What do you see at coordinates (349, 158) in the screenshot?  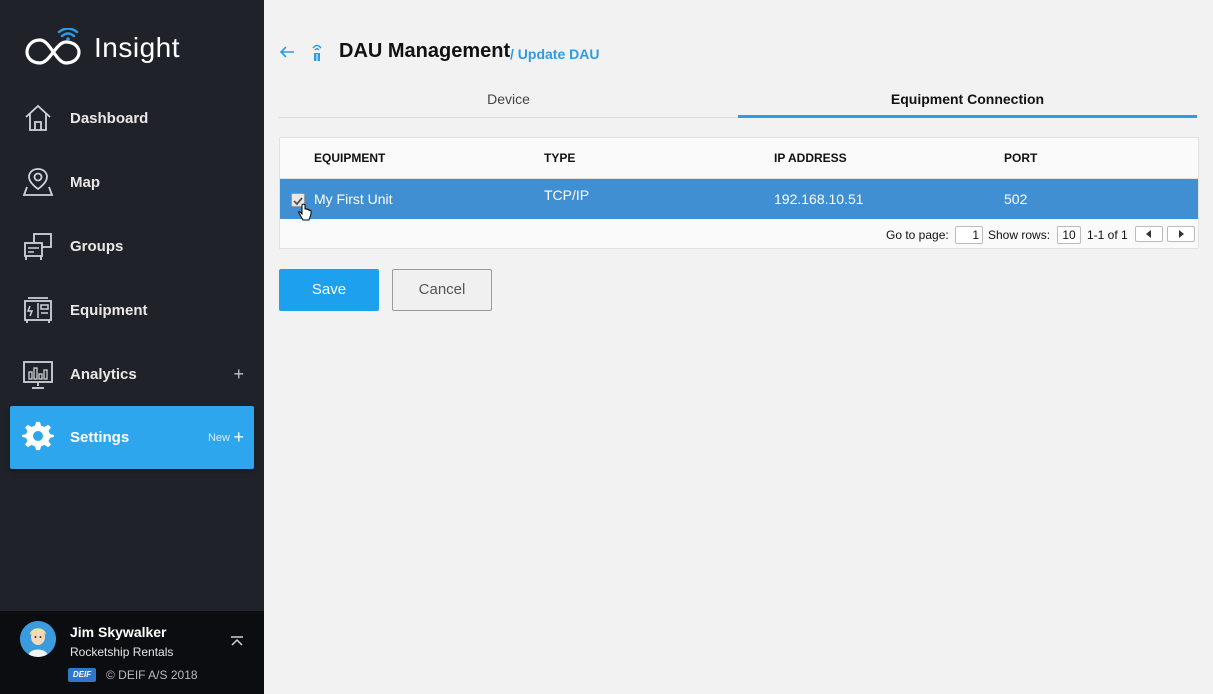 I see `column-header-equipment: EQUIPMENT` at bounding box center [349, 158].